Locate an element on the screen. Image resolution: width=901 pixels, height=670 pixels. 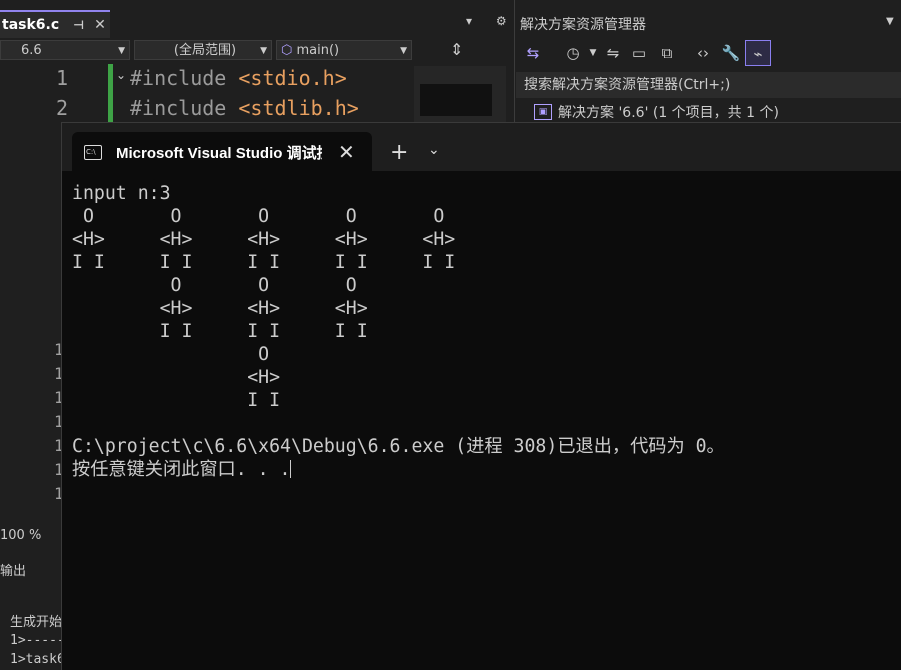
scope-combo-value: (全局范围) is located at coordinates (205, 50).